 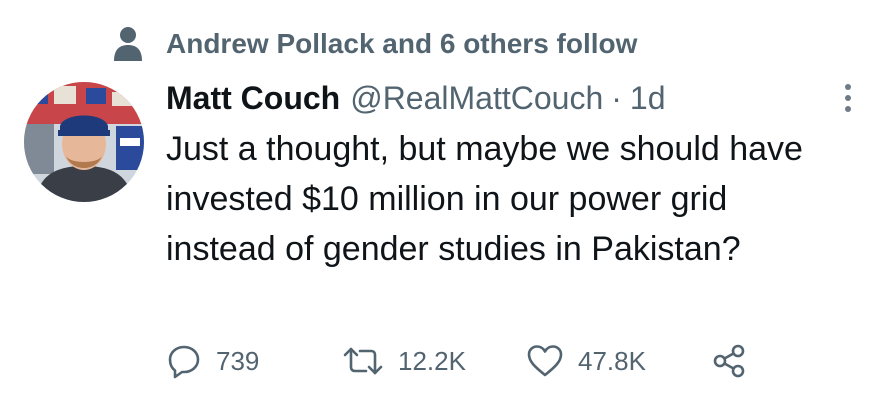 I want to click on share-icon, so click(x=729, y=361).